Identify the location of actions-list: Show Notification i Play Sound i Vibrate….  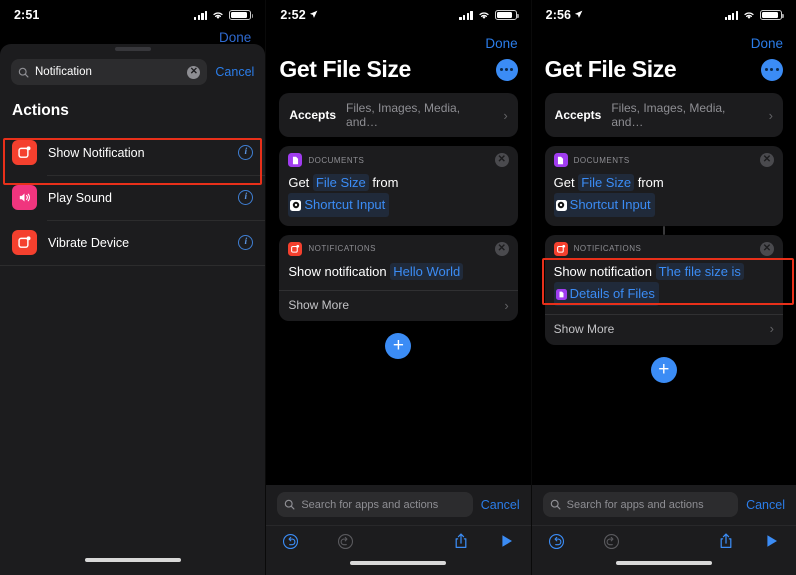
(133, 198).